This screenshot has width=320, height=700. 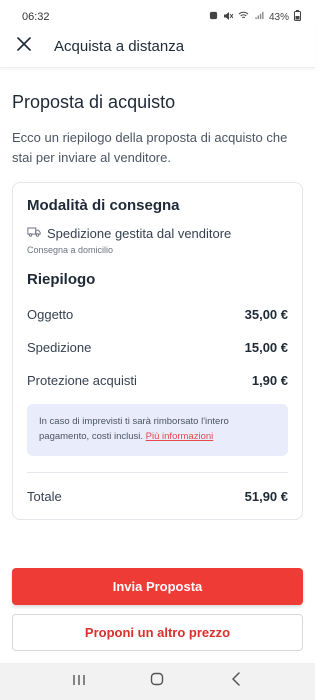 I want to click on recent-apps-button, so click(x=79, y=682).